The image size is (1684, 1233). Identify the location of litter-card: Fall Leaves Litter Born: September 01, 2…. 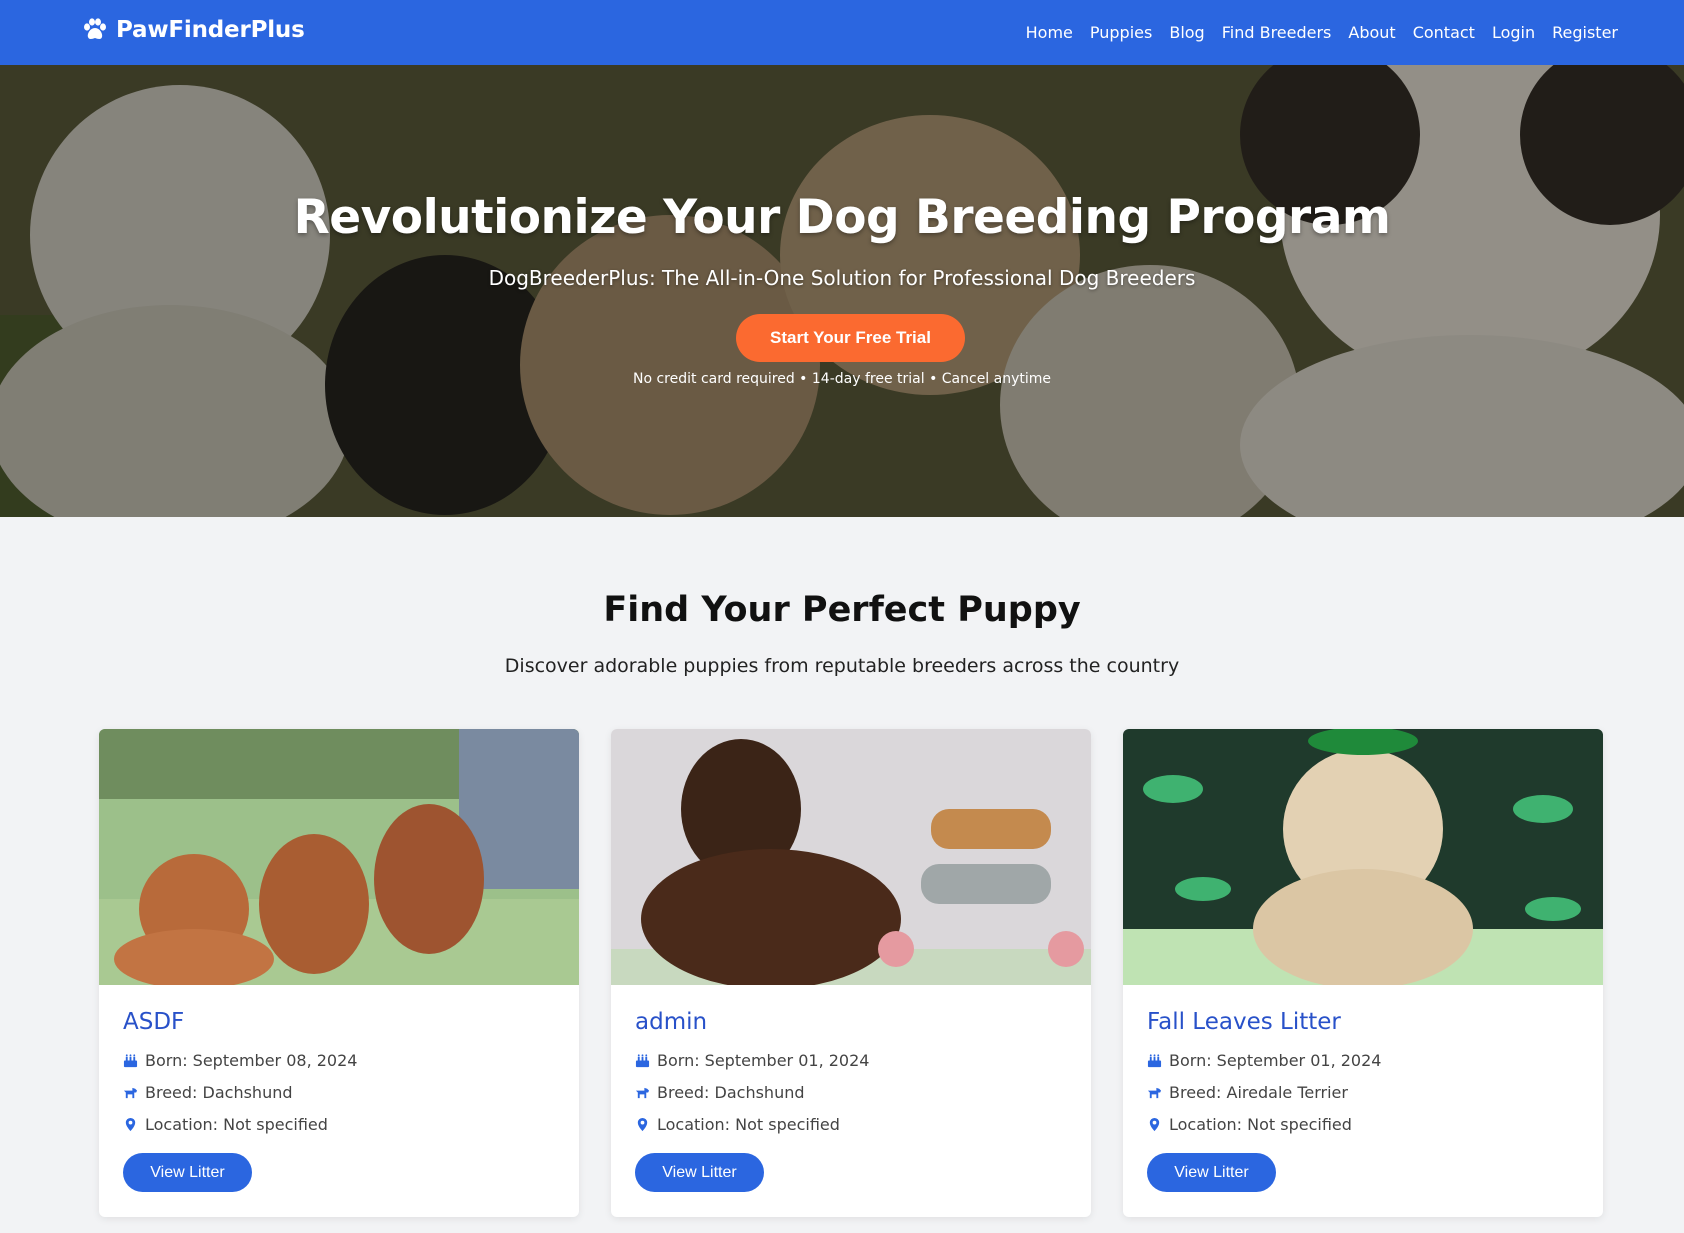
(1363, 973).